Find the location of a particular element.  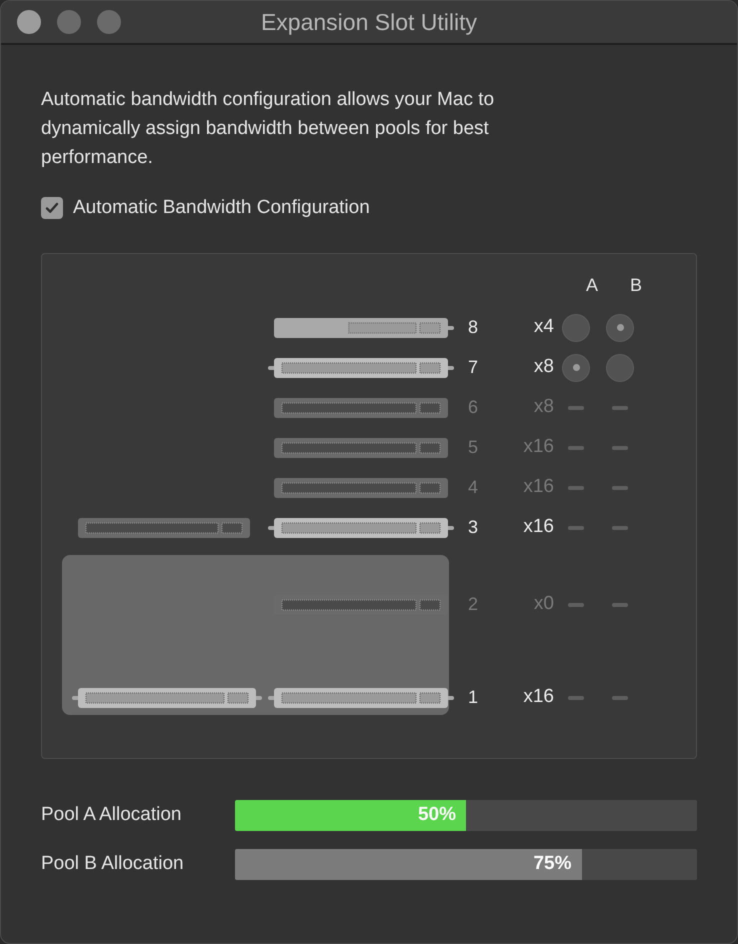

slot-number: 1 is located at coordinates (474, 697).